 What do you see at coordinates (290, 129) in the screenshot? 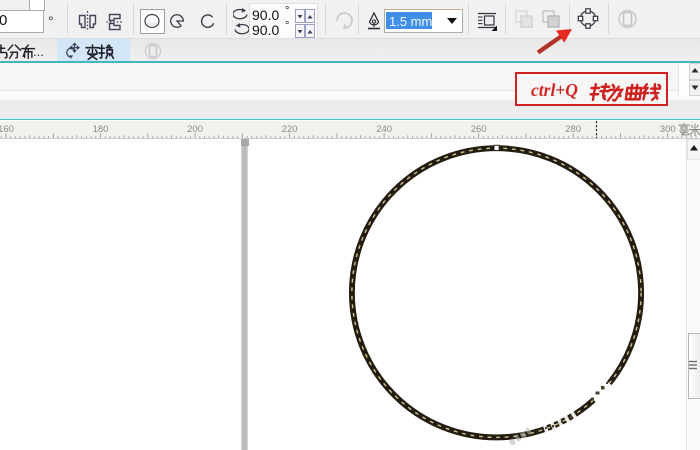
I see `svg-text: 220` at bounding box center [290, 129].